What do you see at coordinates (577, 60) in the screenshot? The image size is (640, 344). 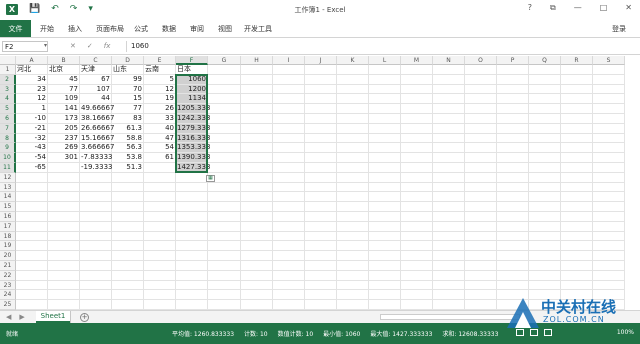 I see `column-header: R` at bounding box center [577, 60].